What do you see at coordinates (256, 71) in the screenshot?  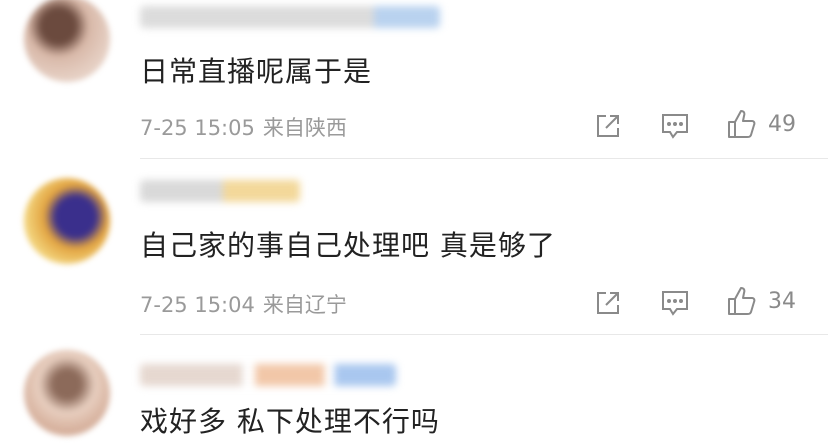 I see `comment-text: 日常直播呢属于是` at bounding box center [256, 71].